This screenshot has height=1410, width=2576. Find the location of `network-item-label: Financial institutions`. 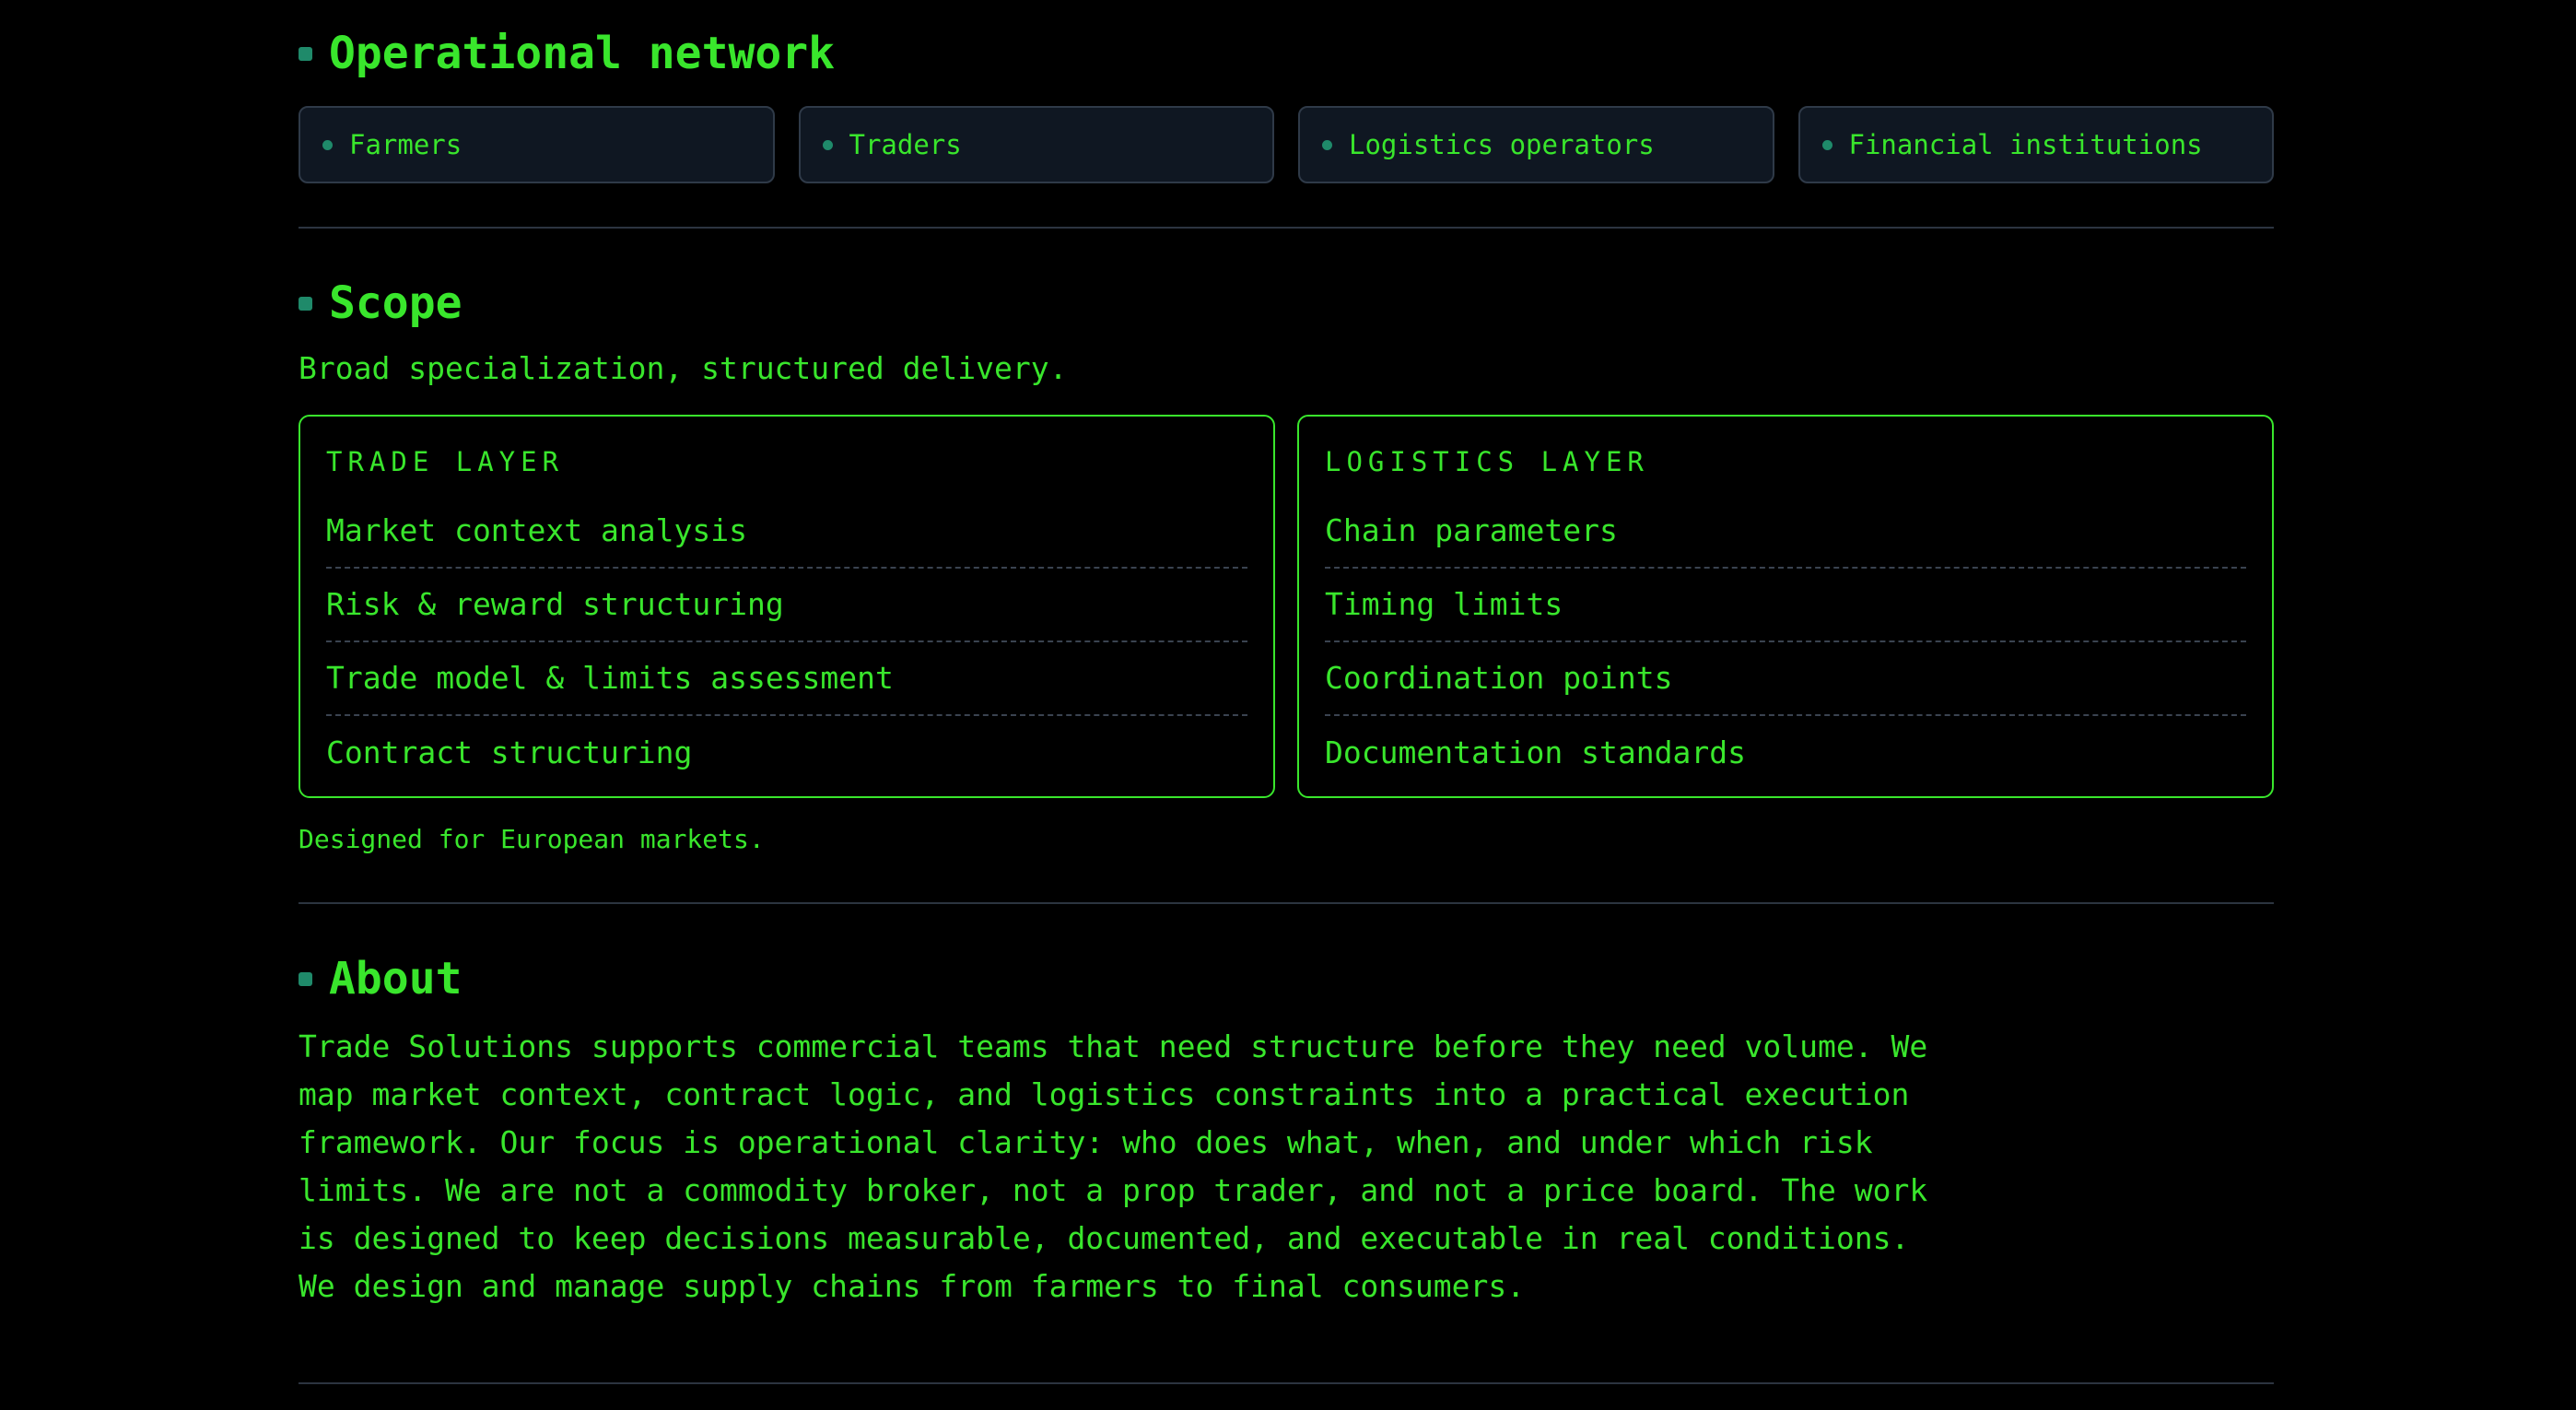

network-item-label: Financial institutions is located at coordinates (2025, 144).